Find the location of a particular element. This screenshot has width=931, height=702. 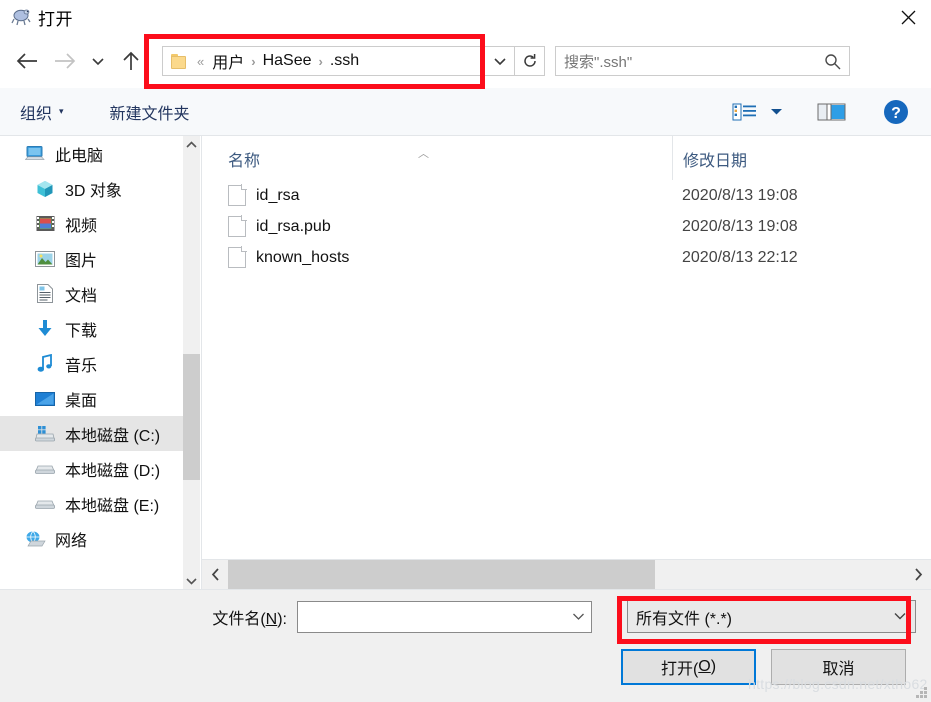

chevron-up-icon is located at coordinates (191, 144).